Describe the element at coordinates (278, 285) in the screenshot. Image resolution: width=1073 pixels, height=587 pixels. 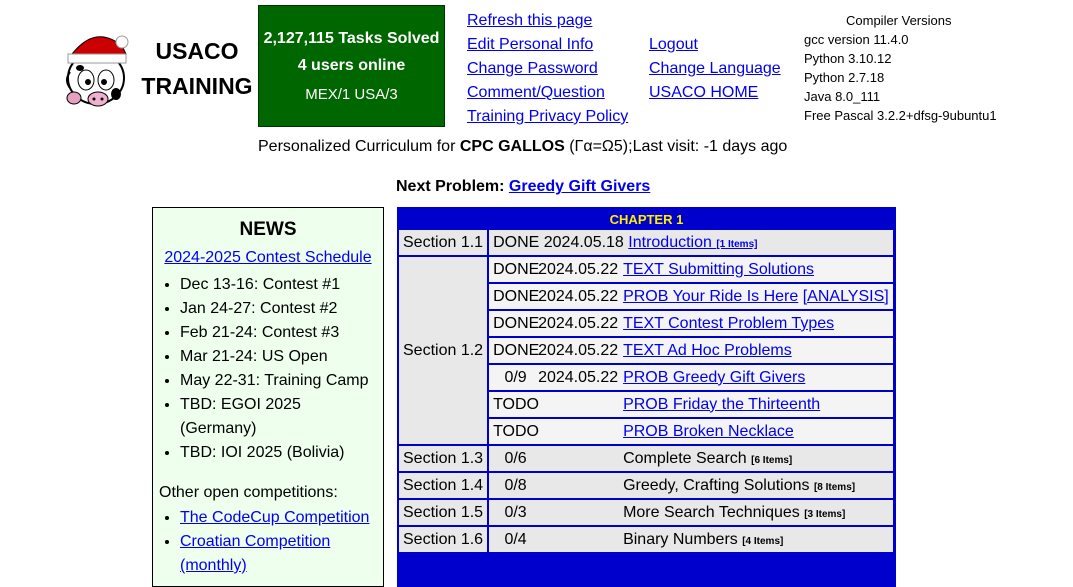
I see `news-item: Dec 13-16: Contest #1` at that location.